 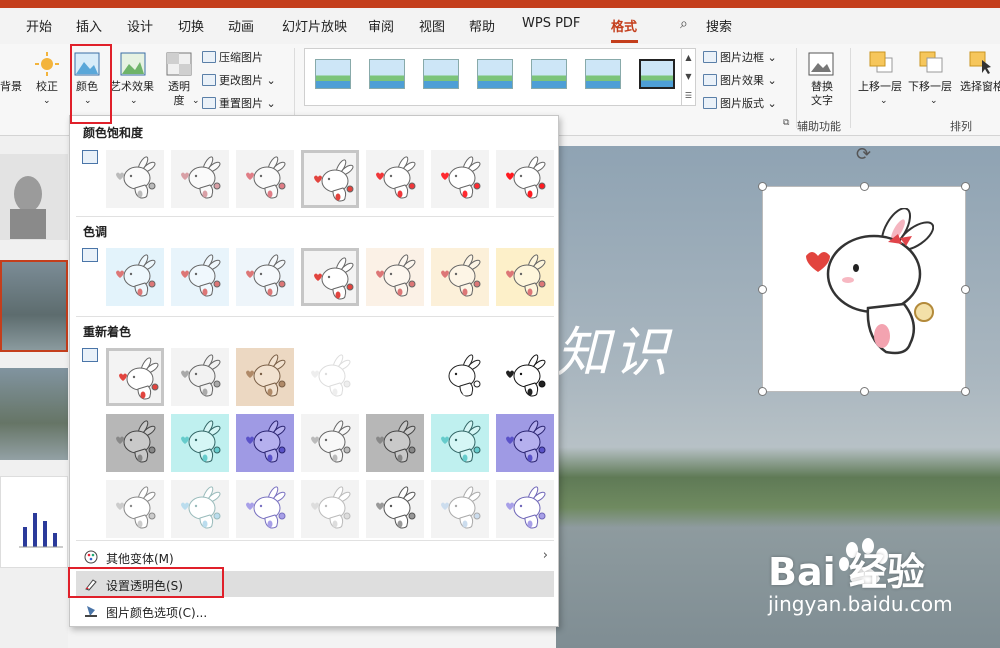 I want to click on sun-icon, so click(x=47, y=64).